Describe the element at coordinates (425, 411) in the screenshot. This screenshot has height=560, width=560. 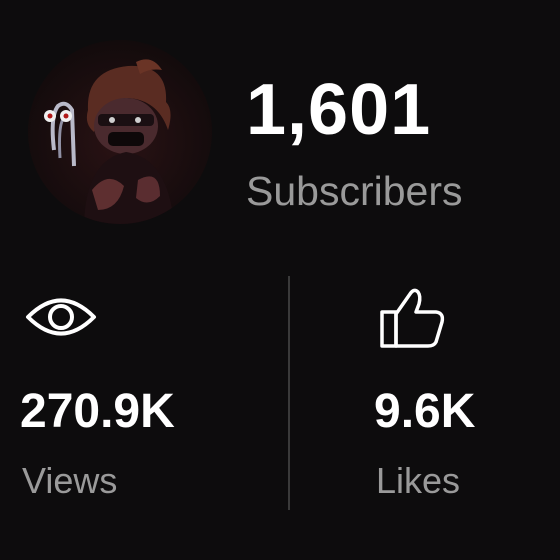
I see `likes-count: 9.6K` at that location.